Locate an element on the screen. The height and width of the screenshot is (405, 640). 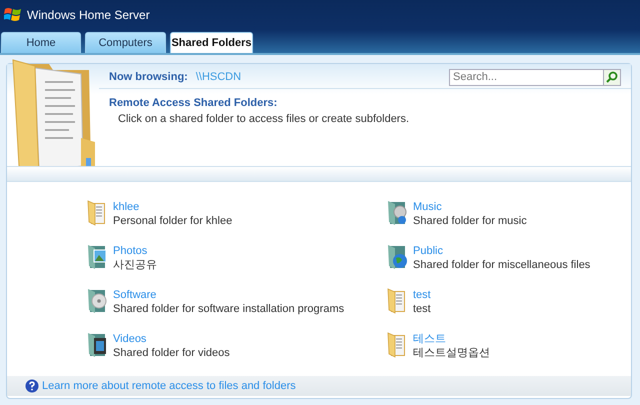
folder-description: Shared folder for music is located at coordinates (470, 221).